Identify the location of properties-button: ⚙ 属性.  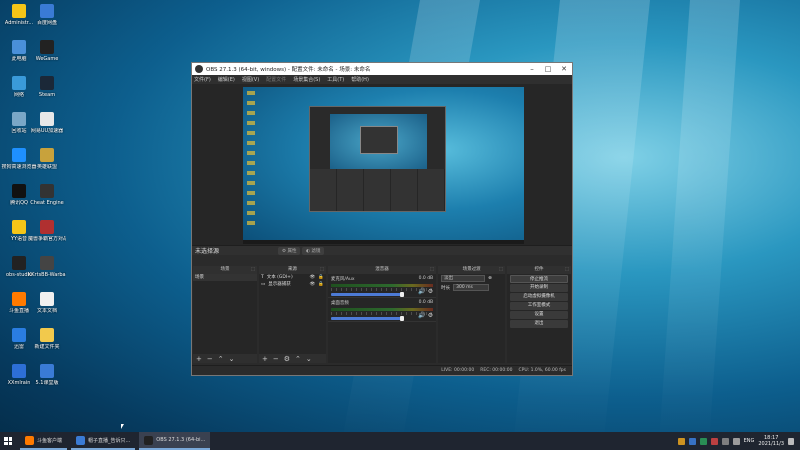
(289, 251).